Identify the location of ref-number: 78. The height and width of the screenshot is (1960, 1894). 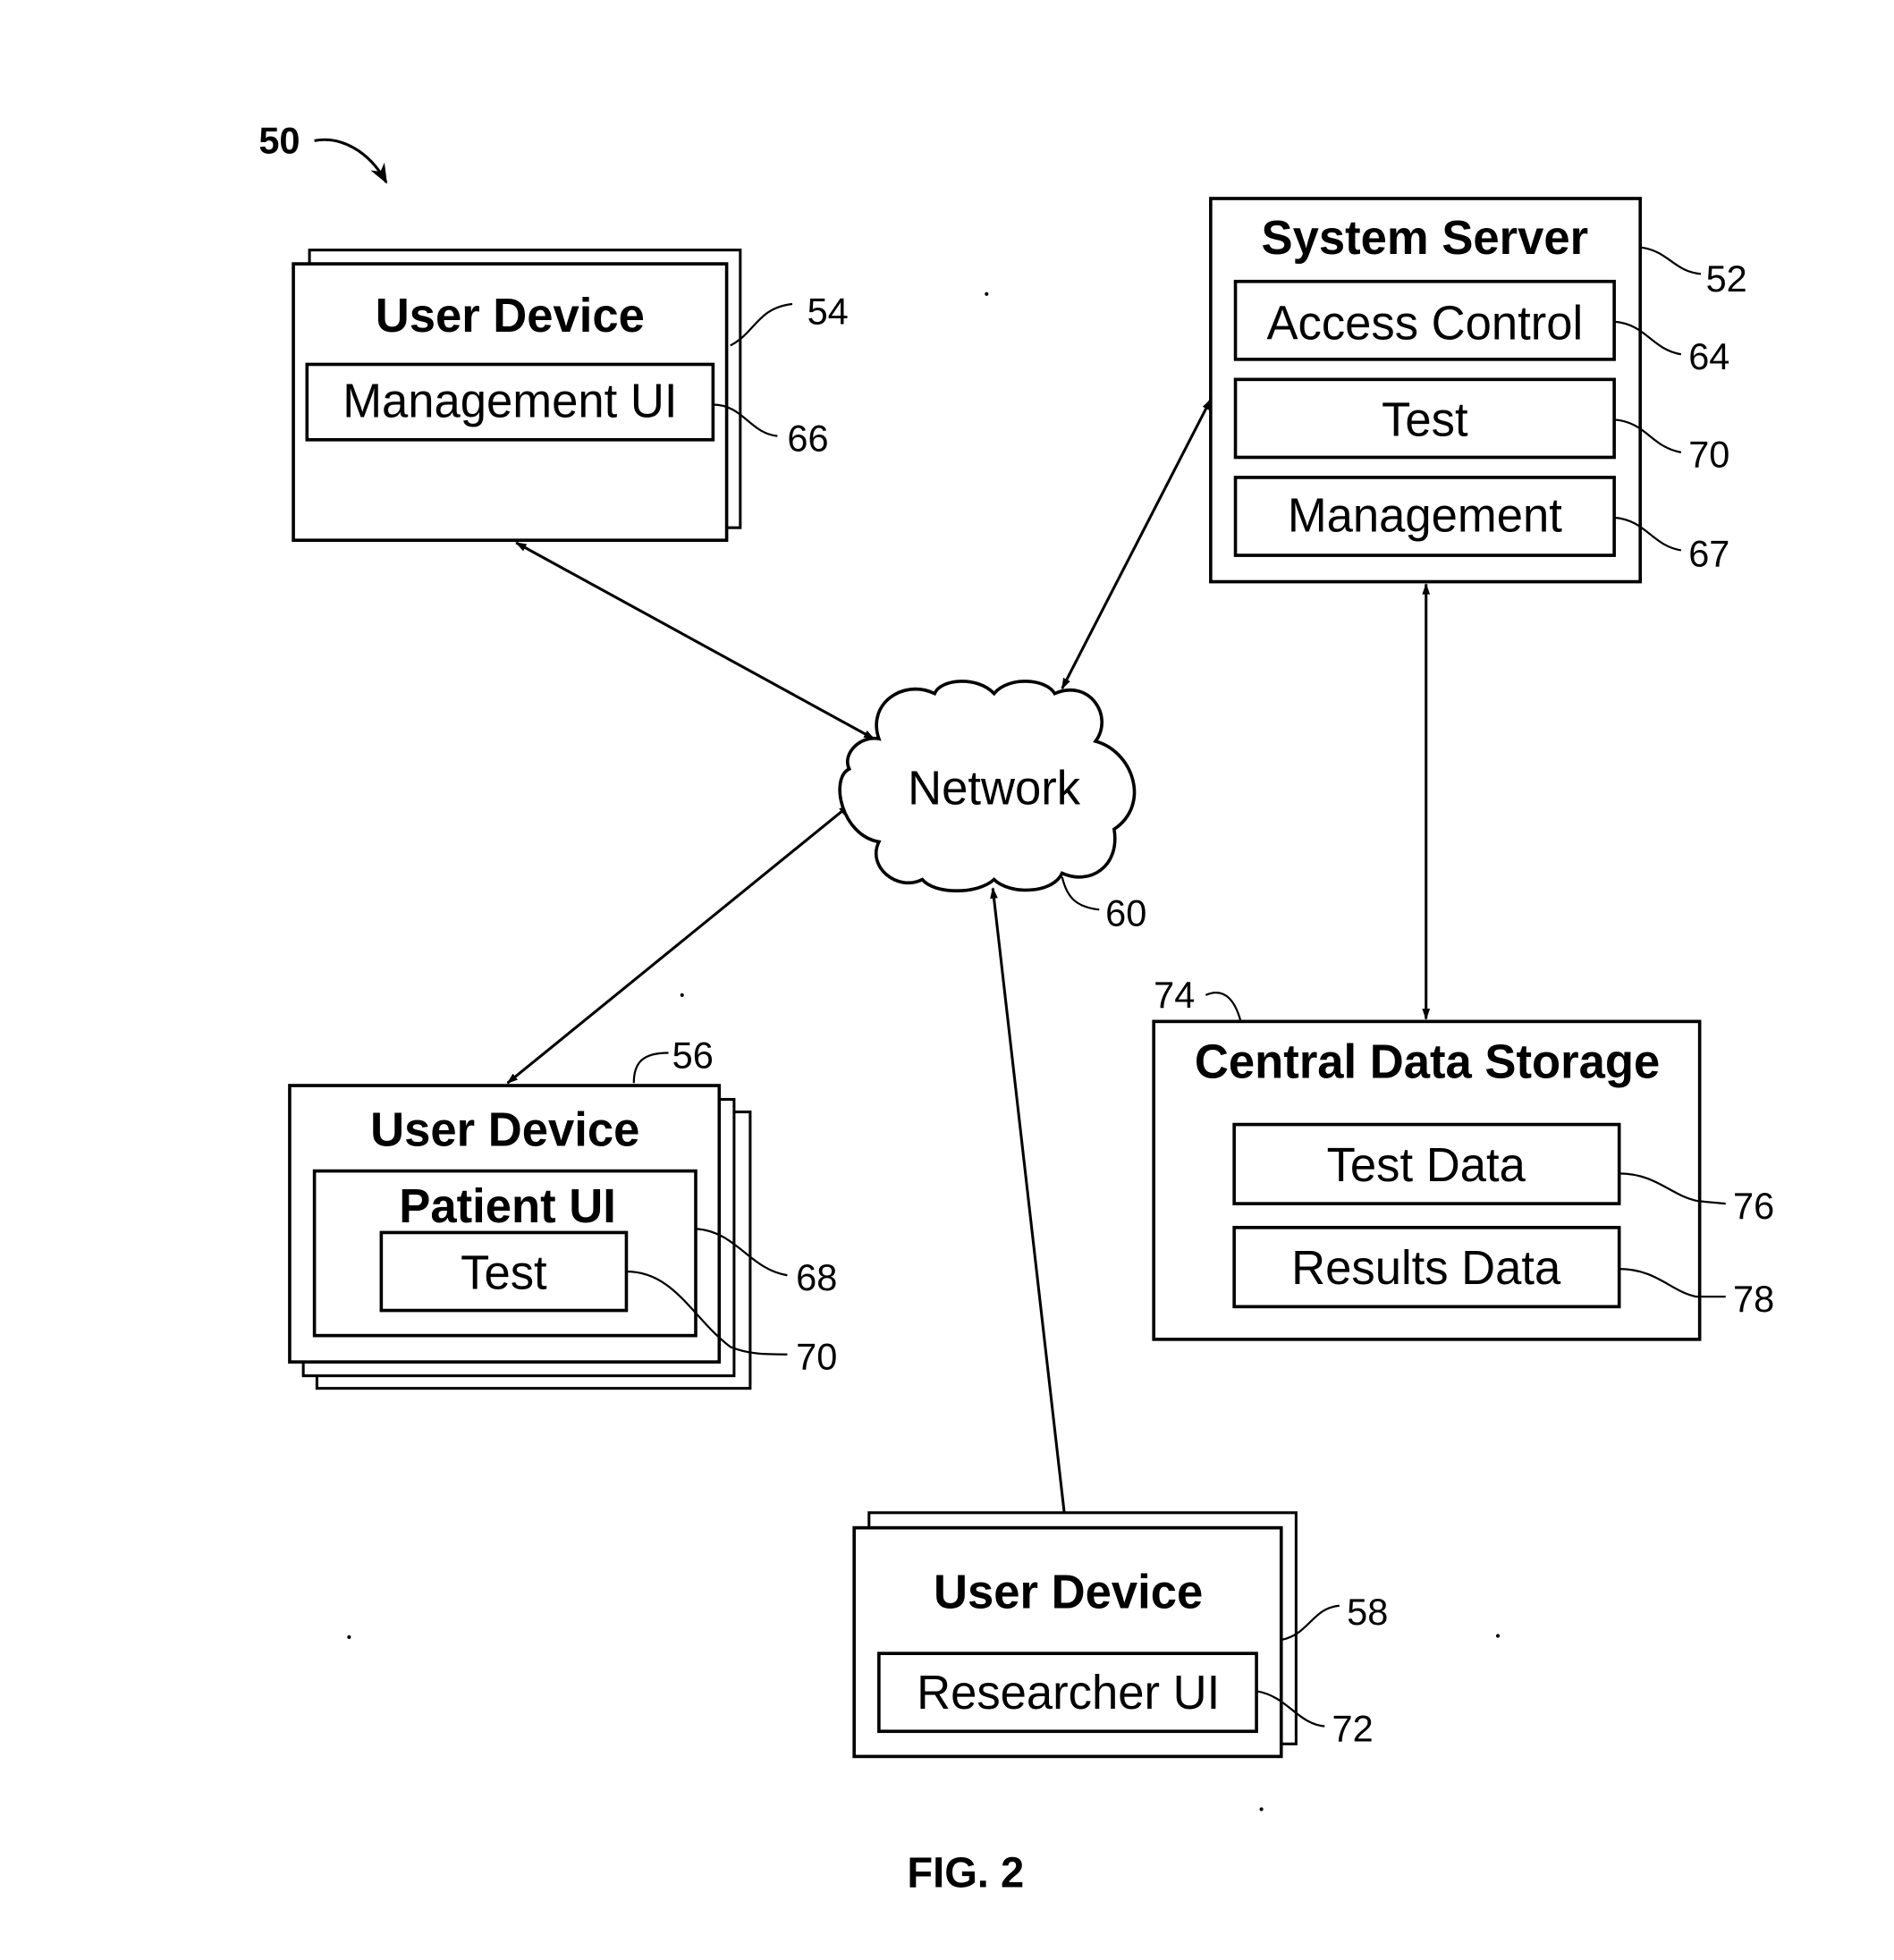
(1753, 1299).